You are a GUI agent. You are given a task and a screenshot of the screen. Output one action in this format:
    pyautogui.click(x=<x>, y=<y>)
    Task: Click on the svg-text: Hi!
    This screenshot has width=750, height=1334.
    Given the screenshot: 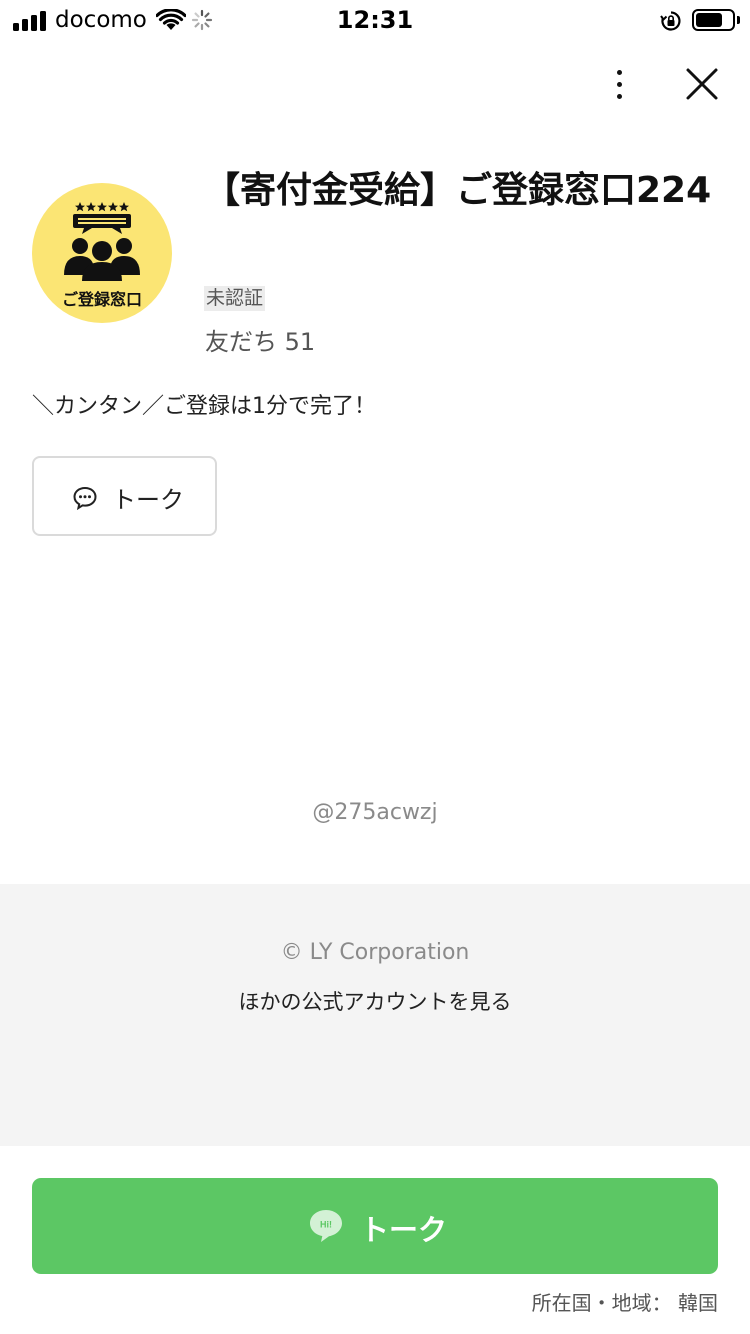 What is the action you would take?
    pyautogui.click(x=326, y=1225)
    